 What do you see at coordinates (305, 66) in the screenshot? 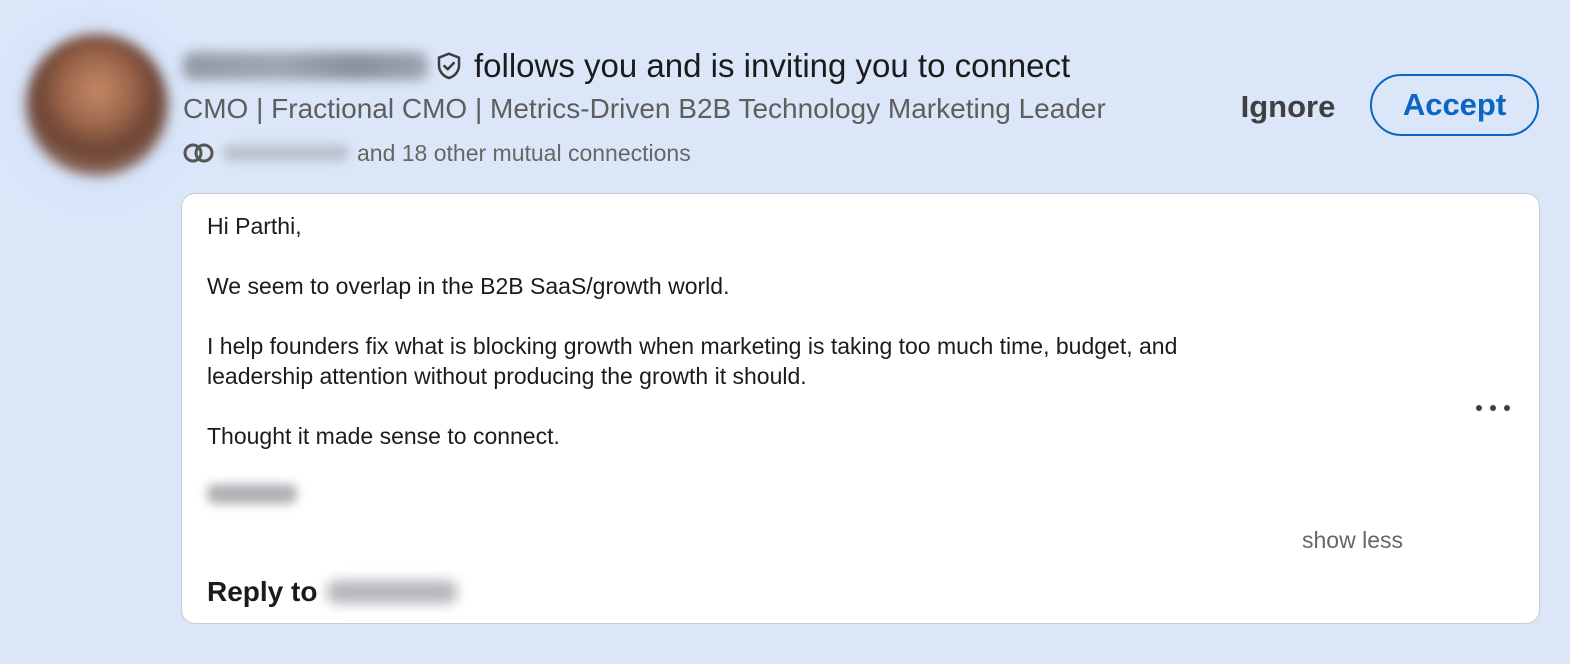
I see `sender-name-redacted` at bounding box center [305, 66].